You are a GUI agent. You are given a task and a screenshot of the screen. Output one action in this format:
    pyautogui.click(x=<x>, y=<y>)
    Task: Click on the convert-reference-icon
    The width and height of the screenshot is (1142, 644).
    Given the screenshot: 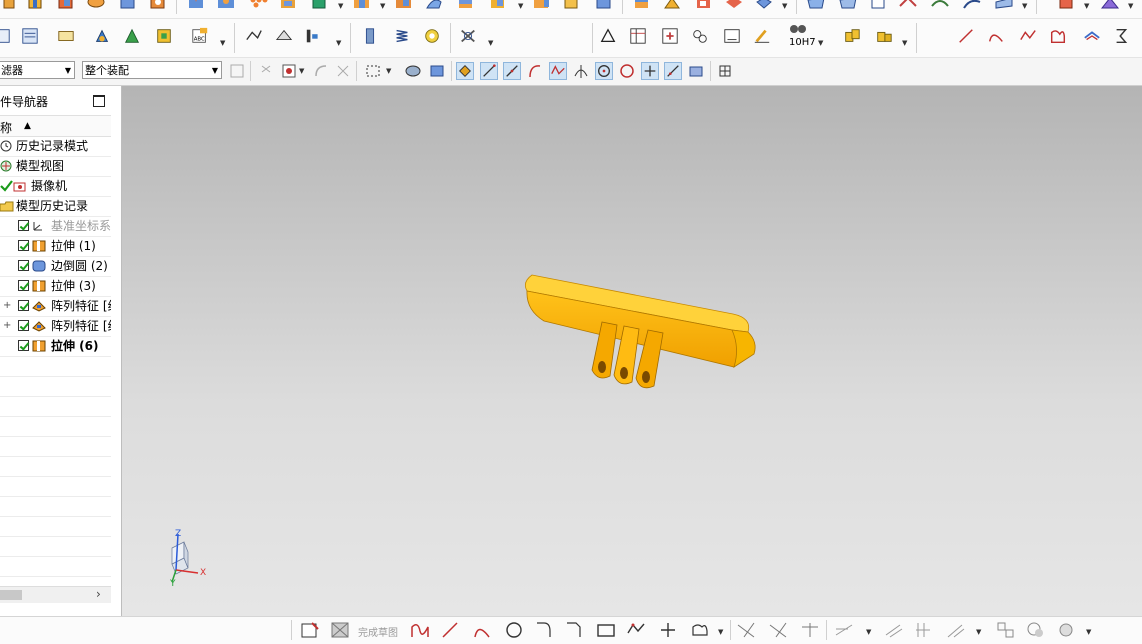 What is the action you would take?
    pyautogui.click(x=1006, y=630)
    